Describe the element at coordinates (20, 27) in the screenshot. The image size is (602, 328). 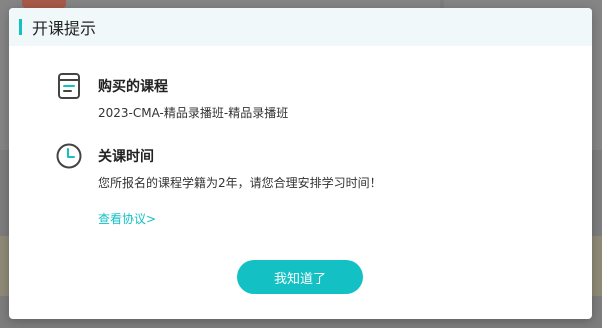
I see `header-accent-bar` at that location.